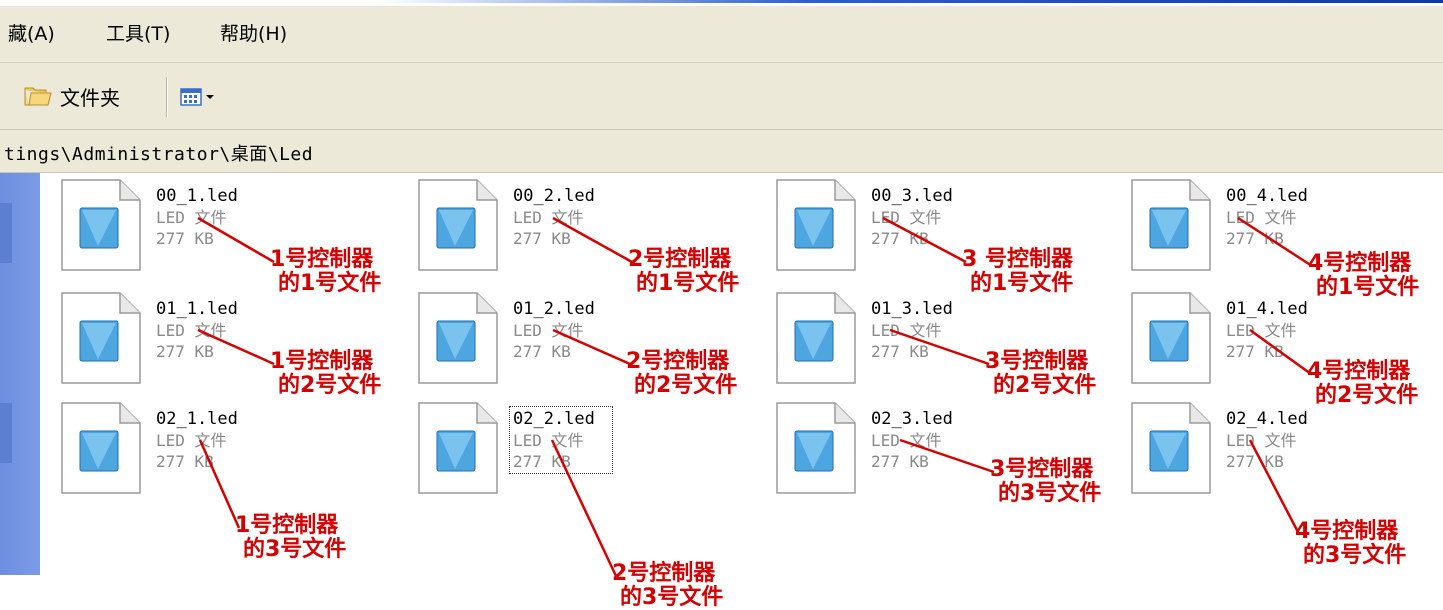 This screenshot has height=610, width=1443. I want to click on dropdown-arrow-icon, so click(210, 97).